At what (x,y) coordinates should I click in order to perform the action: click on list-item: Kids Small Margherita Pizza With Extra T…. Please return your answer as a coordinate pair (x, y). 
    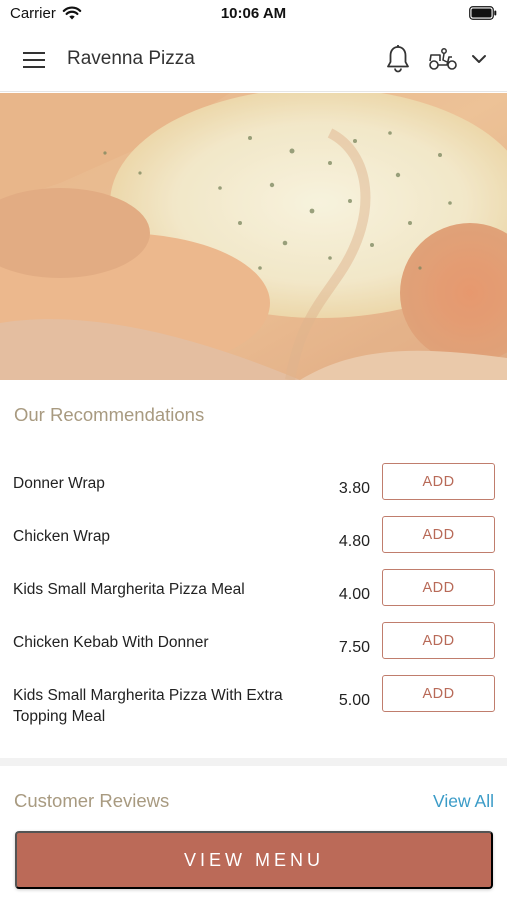
    Looking at the image, I should click on (253, 706).